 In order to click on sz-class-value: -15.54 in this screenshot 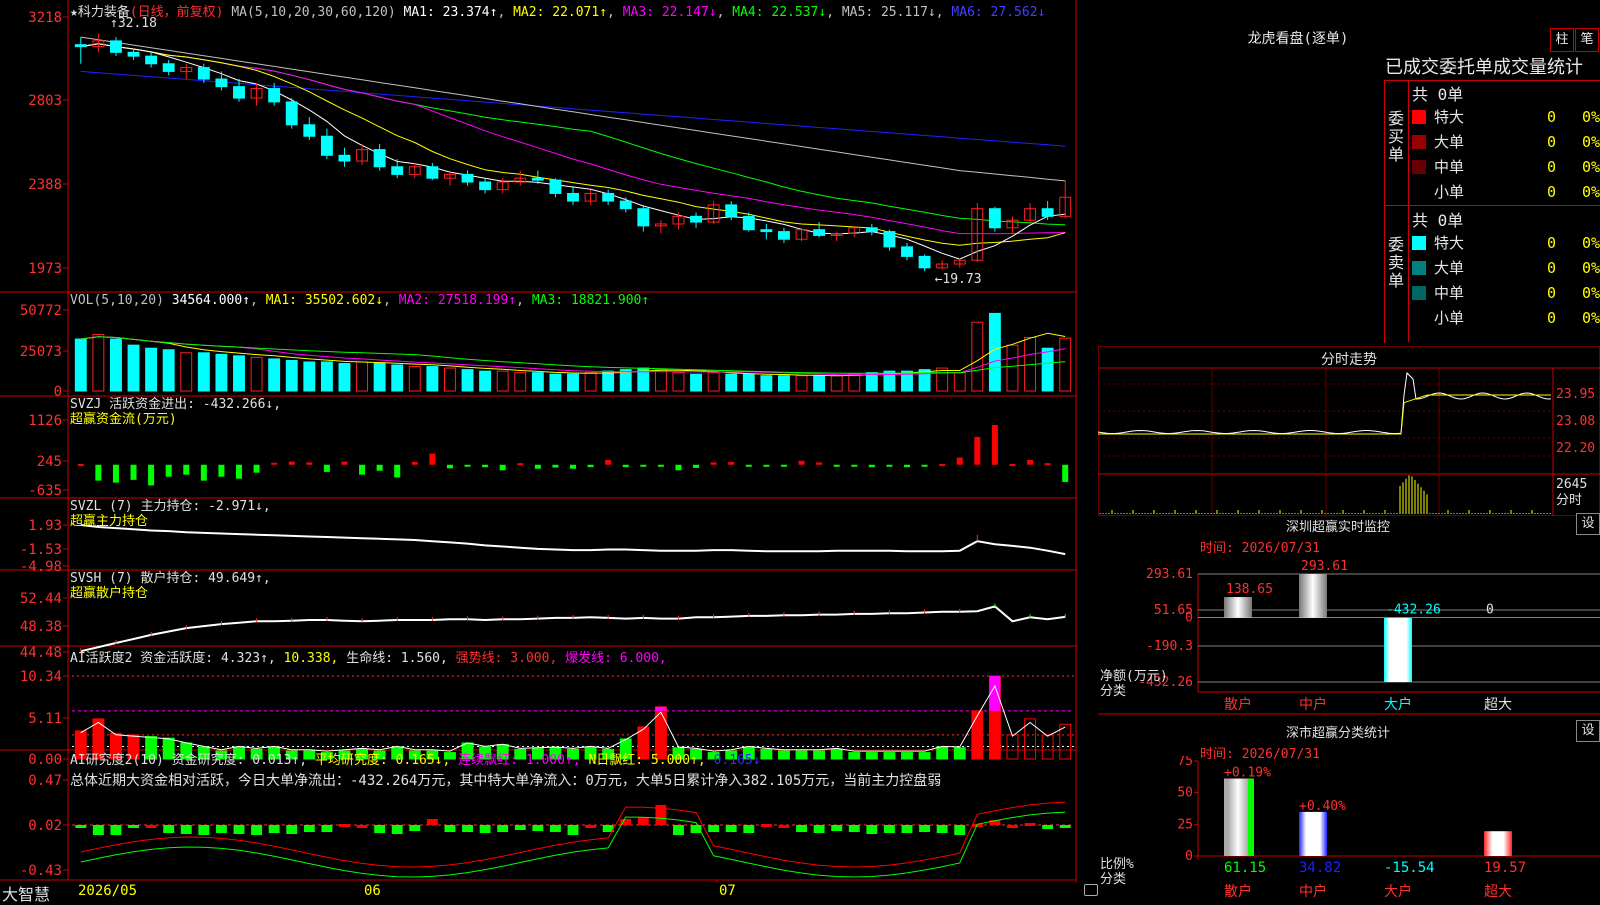, I will do `click(1409, 868)`.